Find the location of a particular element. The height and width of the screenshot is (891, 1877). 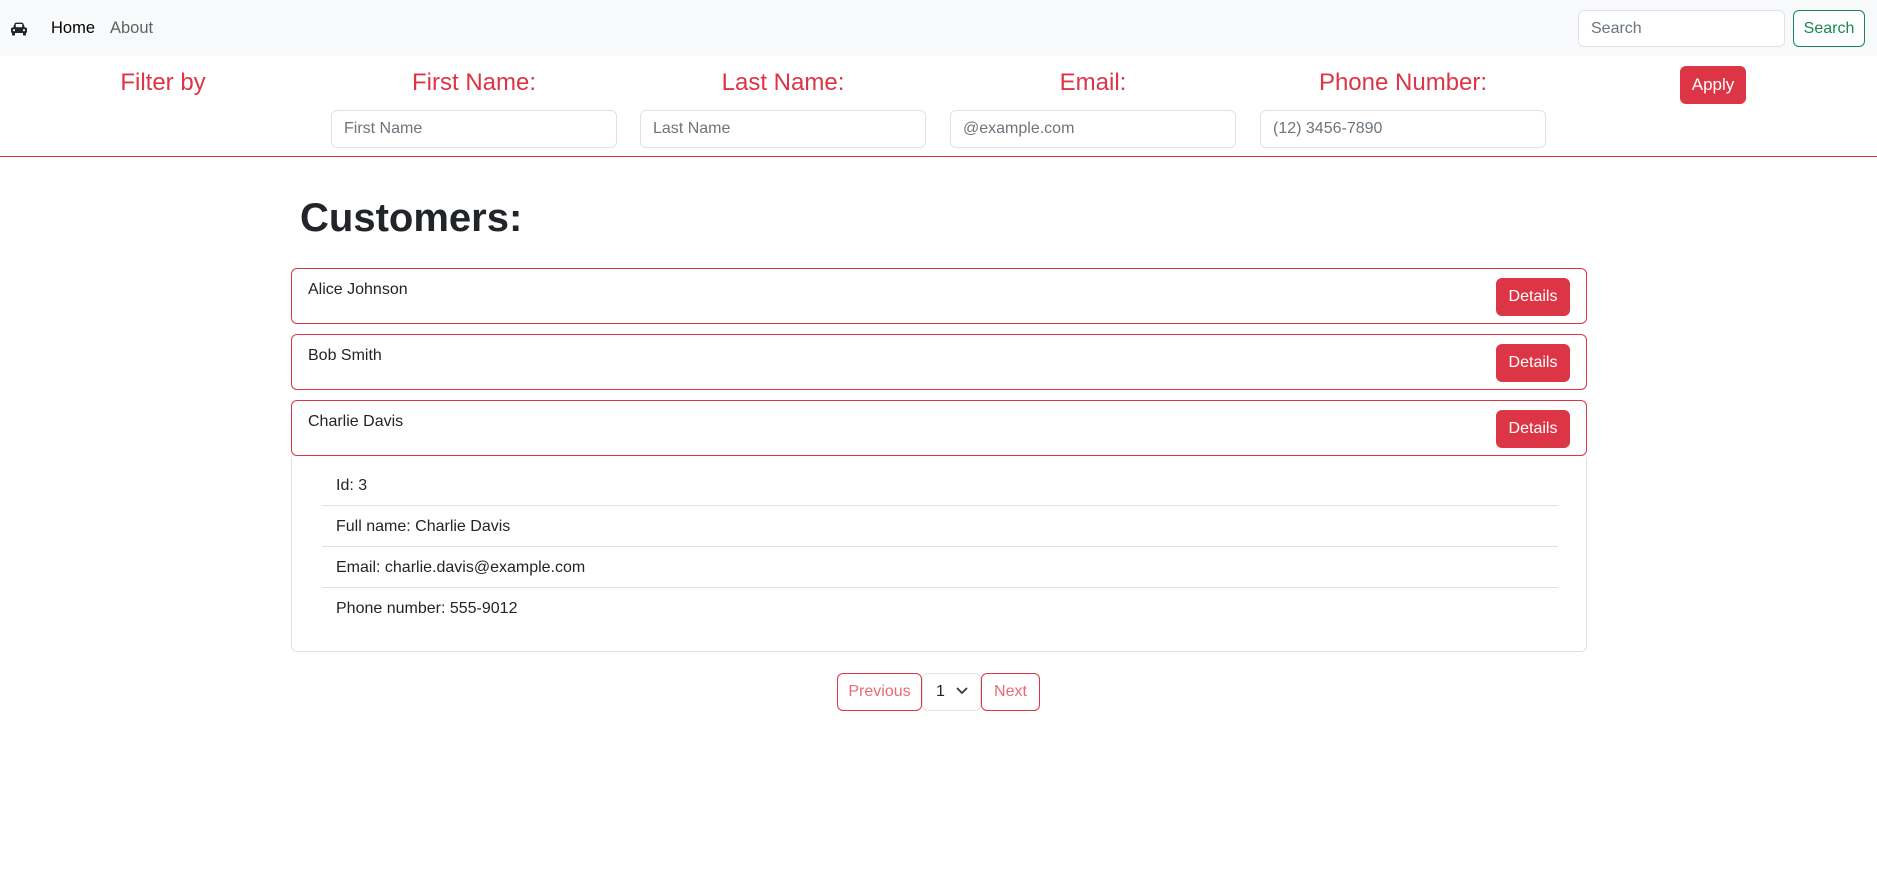

first-name-input is located at coordinates (474, 129).